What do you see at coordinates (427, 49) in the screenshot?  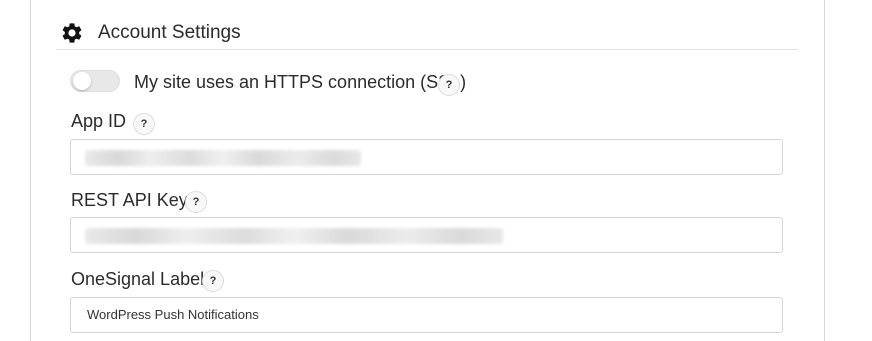 I see `section-divider` at bounding box center [427, 49].